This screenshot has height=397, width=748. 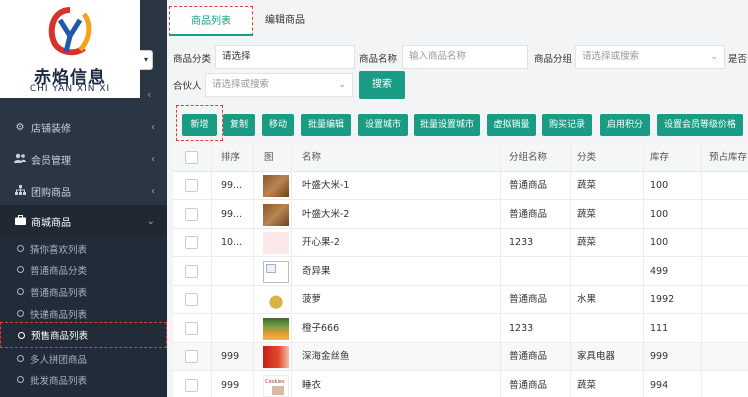 What do you see at coordinates (239, 125) in the screenshot?
I see `copy-button: 复制` at bounding box center [239, 125].